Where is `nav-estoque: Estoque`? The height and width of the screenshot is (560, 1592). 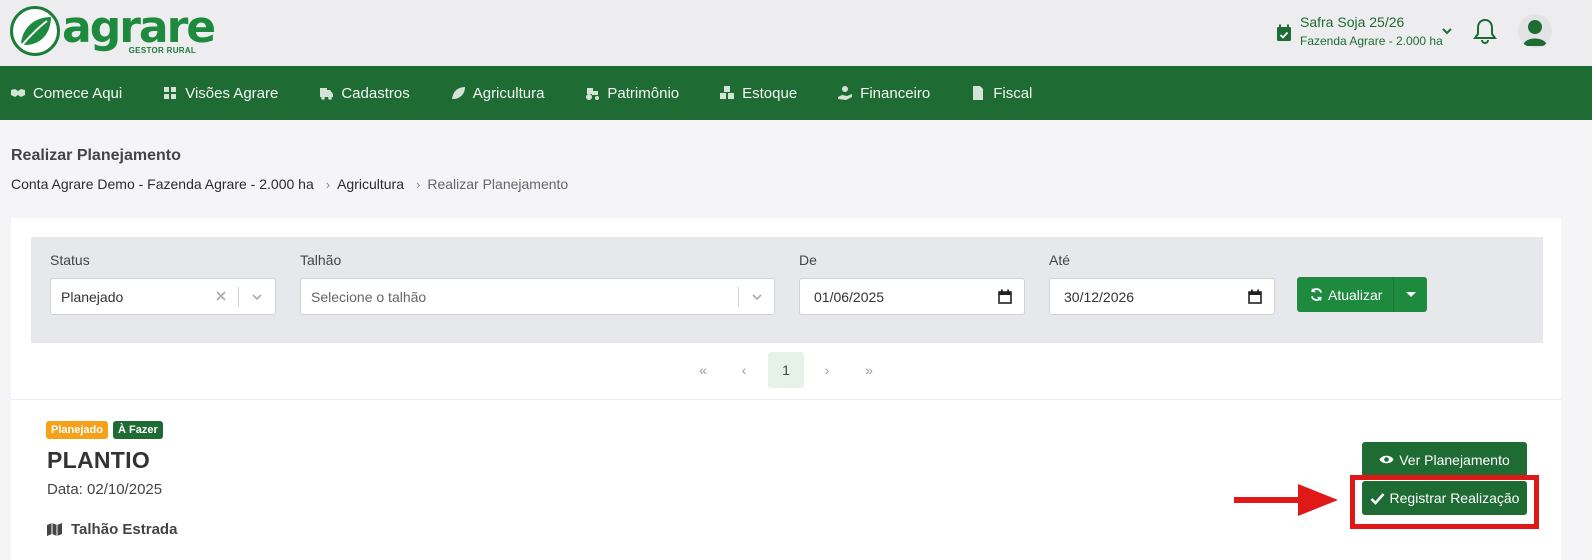 nav-estoque: Estoque is located at coordinates (758, 93).